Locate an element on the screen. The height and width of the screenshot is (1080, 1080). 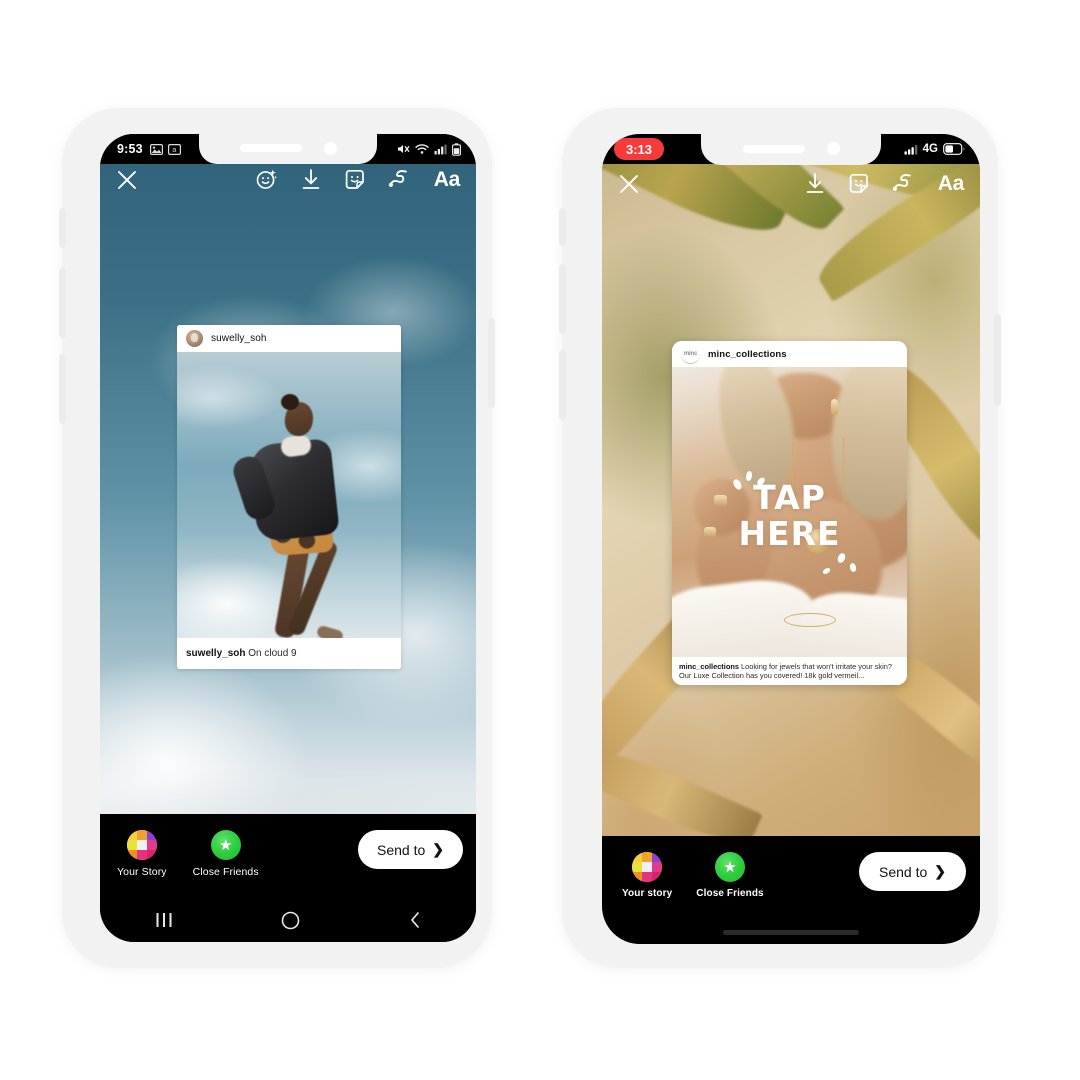
card-username: minc_collections is located at coordinates (747, 354).